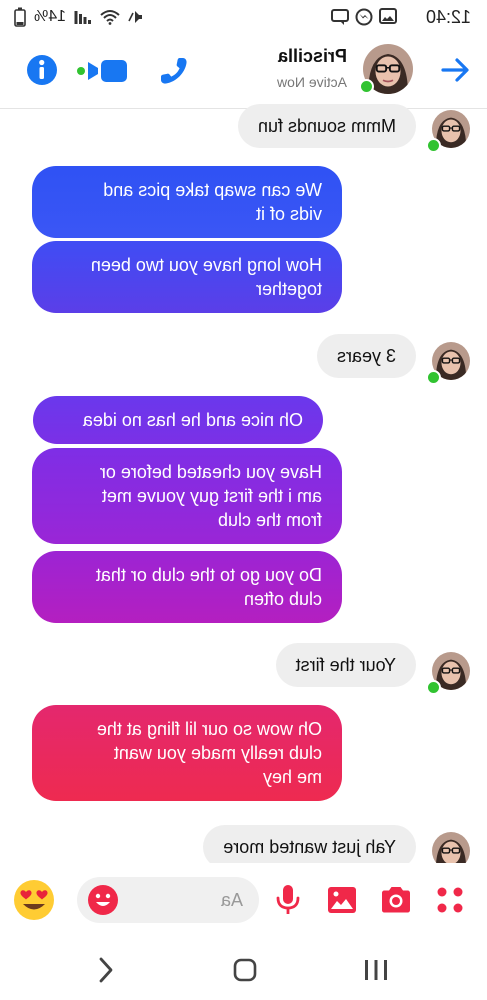 Image resolution: width=487 pixels, height=1000 pixels. Describe the element at coordinates (20, 17) in the screenshot. I see `battery-icon` at that location.